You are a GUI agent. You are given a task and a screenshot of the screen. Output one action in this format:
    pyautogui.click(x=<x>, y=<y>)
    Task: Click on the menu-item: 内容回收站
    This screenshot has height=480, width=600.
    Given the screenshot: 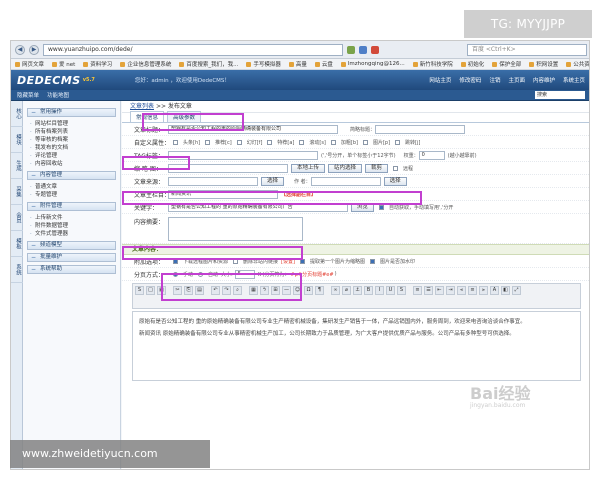 What is the action you would take?
    pyautogui.click(x=71, y=164)
    